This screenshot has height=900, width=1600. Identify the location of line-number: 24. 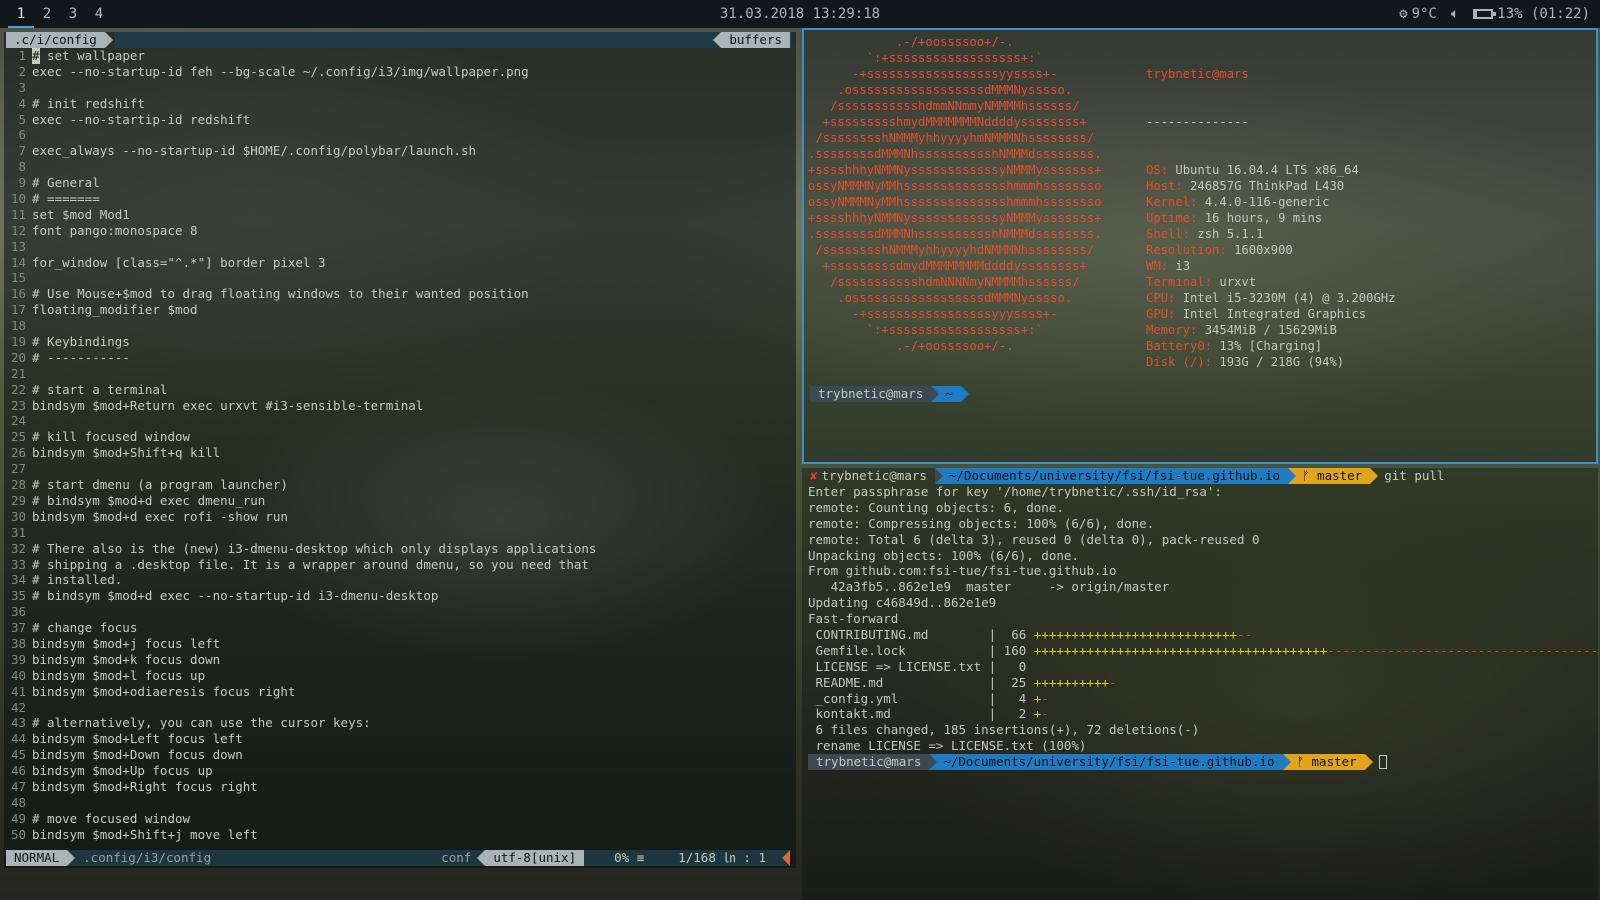
(18, 421).